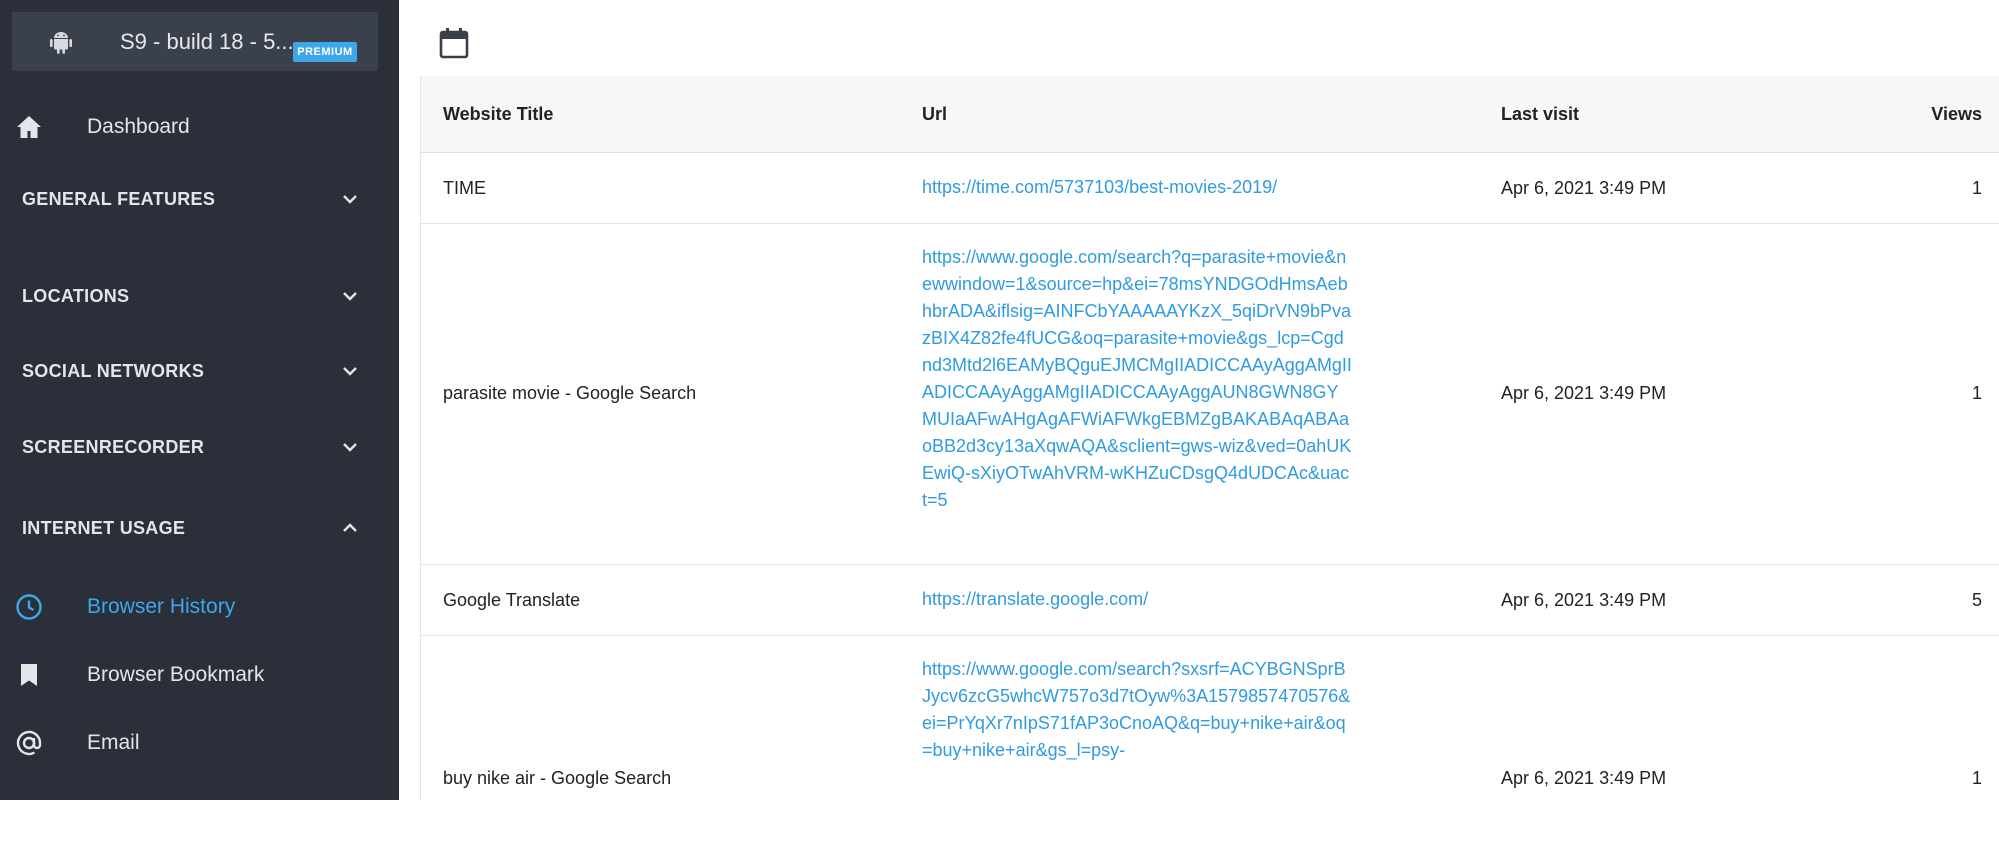 The width and height of the screenshot is (1999, 856). I want to click on section-general-features: GENERAL FEATURES, so click(199, 199).